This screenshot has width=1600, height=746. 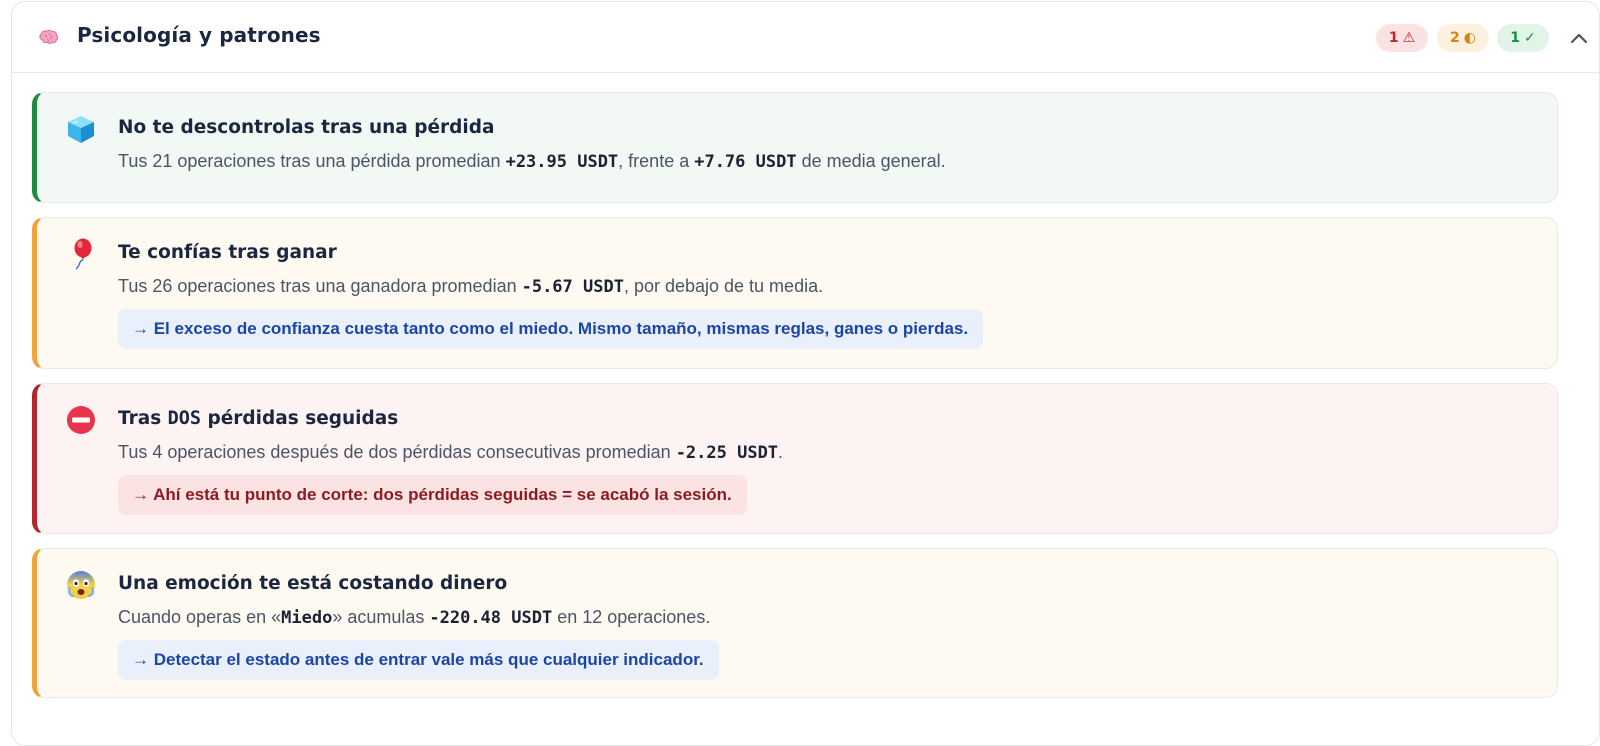 I want to click on card-title: Te confías tras ganar, so click(x=227, y=252).